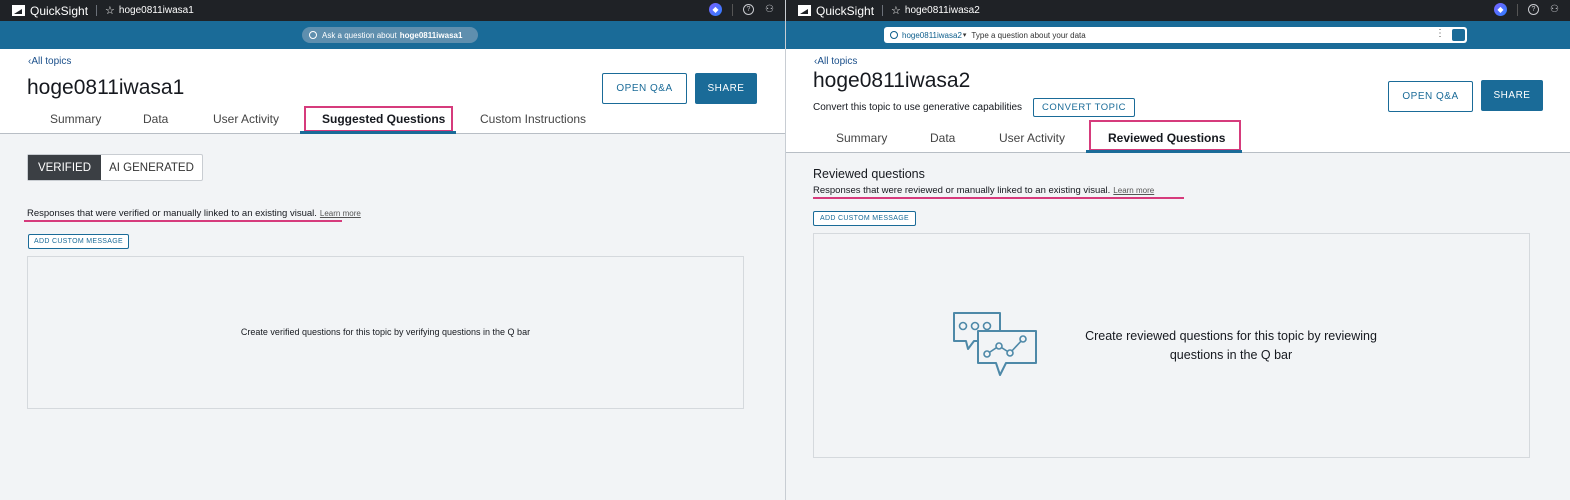  I want to click on ask-prefix: Ask a question about, so click(359, 35).